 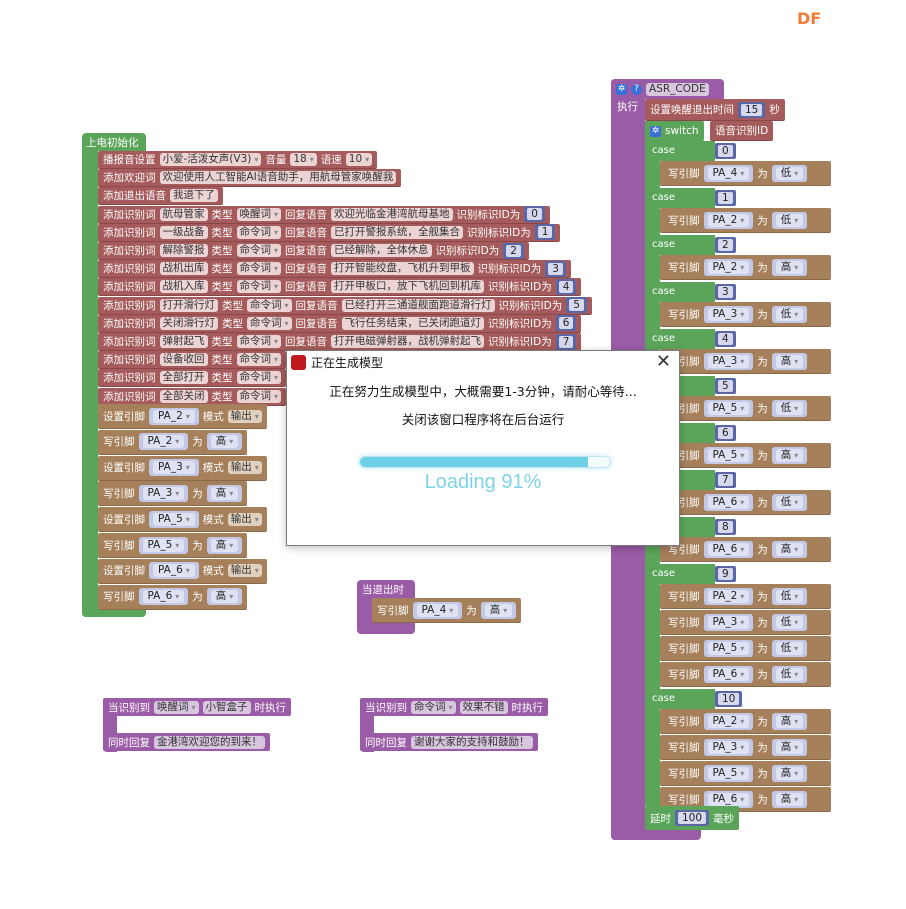 What do you see at coordinates (334, 269) in the screenshot?
I see `keyword-row: 添加识别词 战机出库 类型 命令词 ▾ 回复语音 打开智能绞盘，飞机升到甲板 识别标识ID为 3` at bounding box center [334, 269].